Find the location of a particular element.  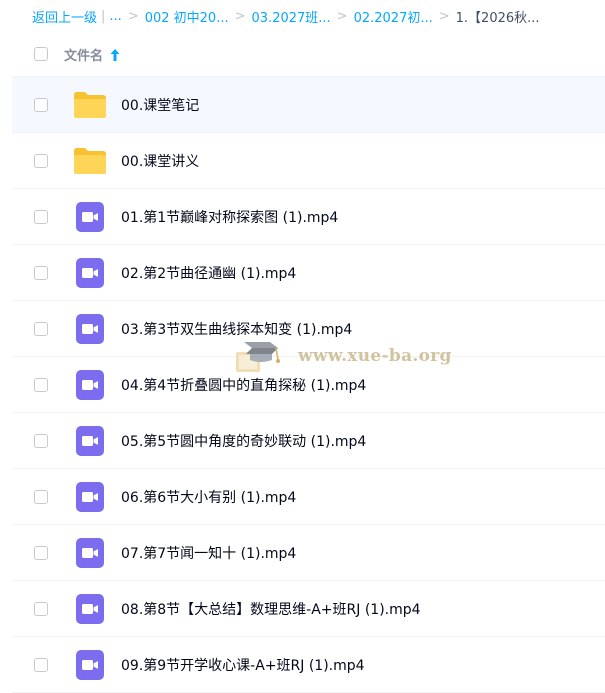

file-row: 06.第6节大小有别 (1).mp4 is located at coordinates (308, 497).